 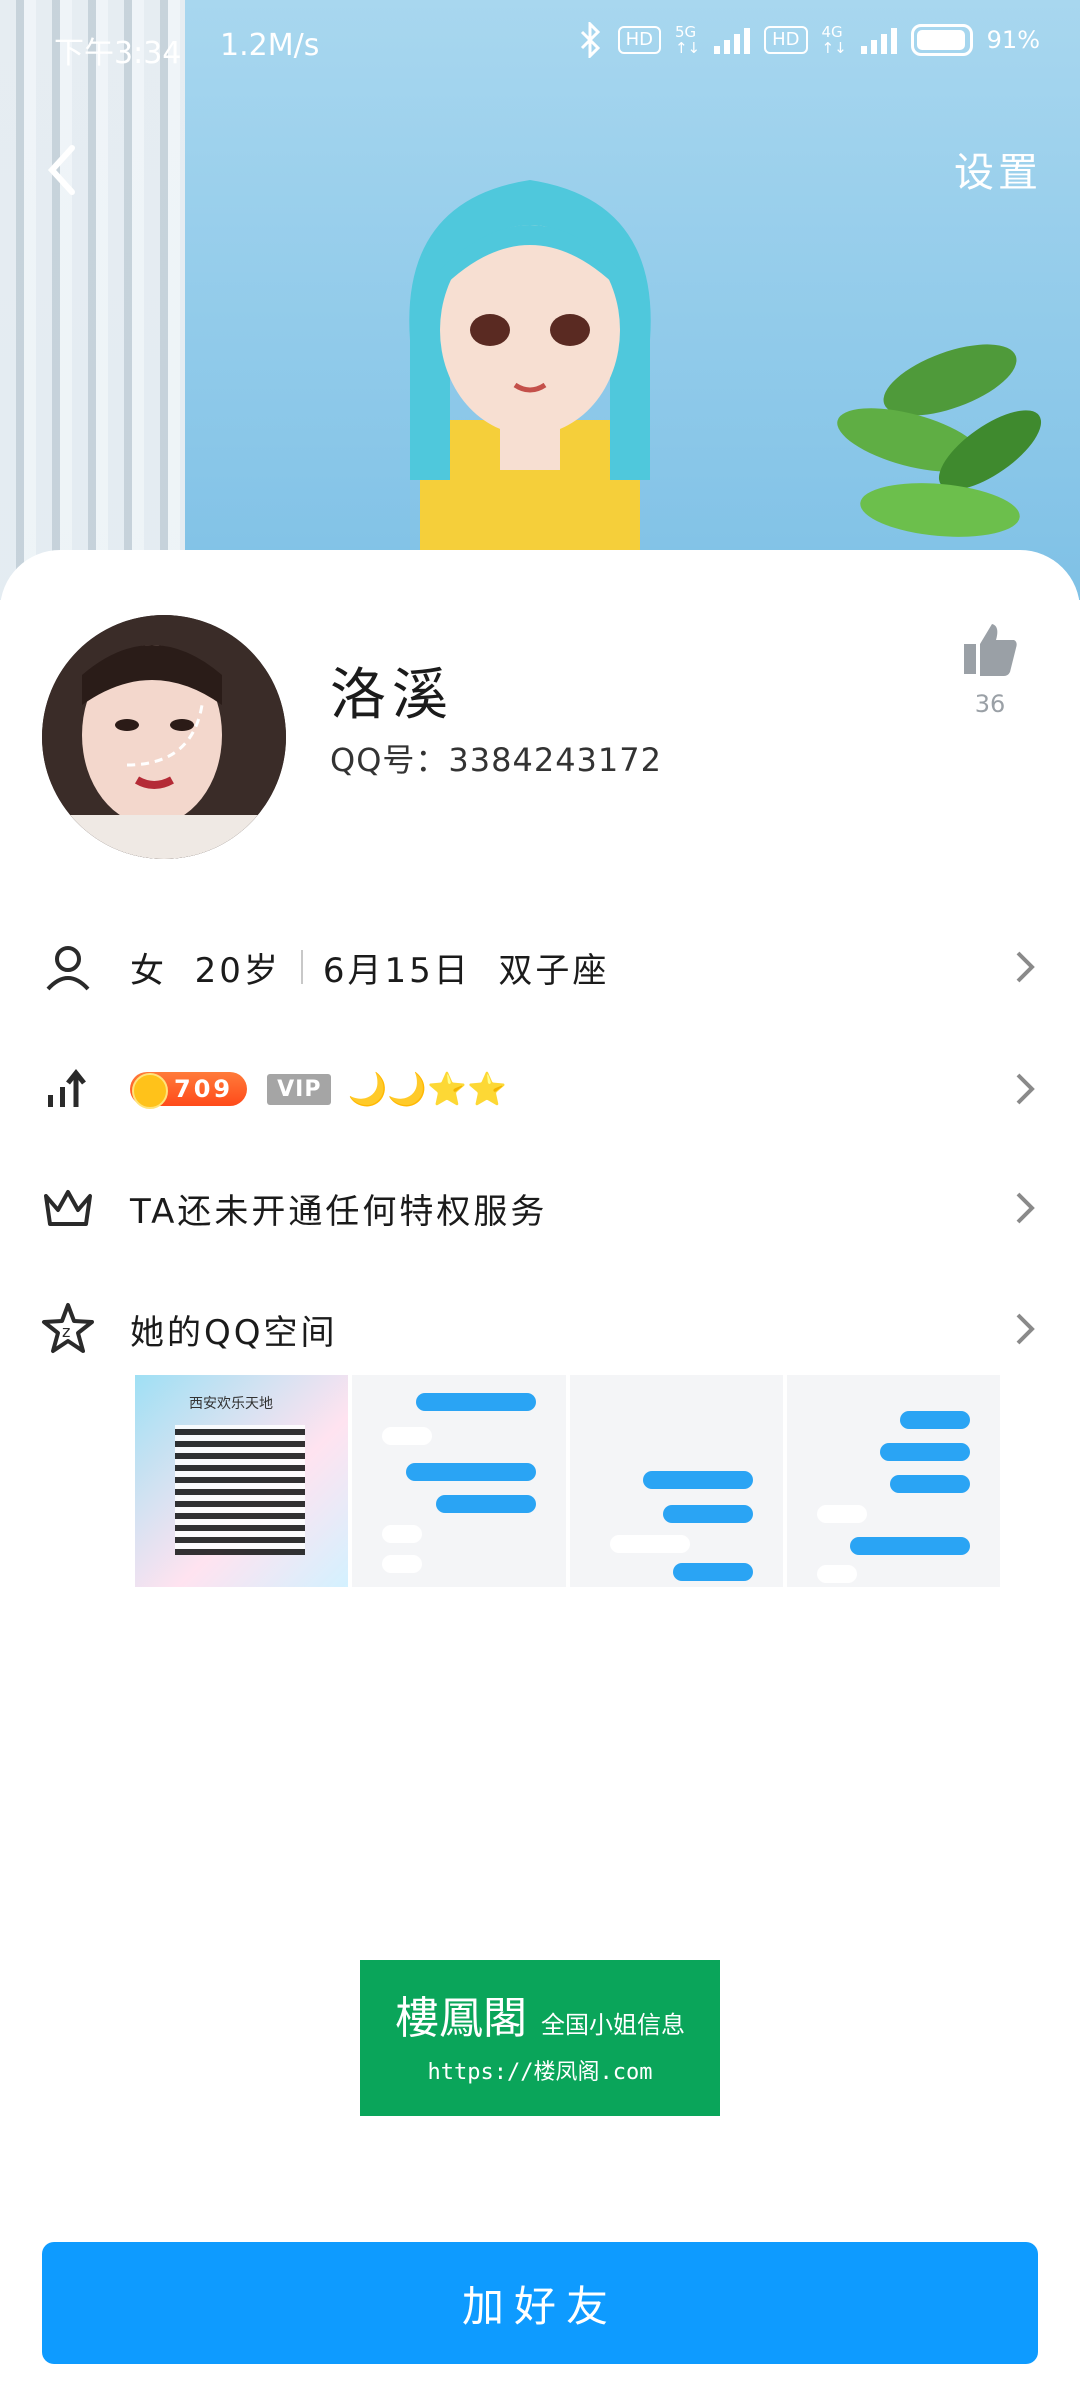 I want to click on avatar, so click(x=164, y=737).